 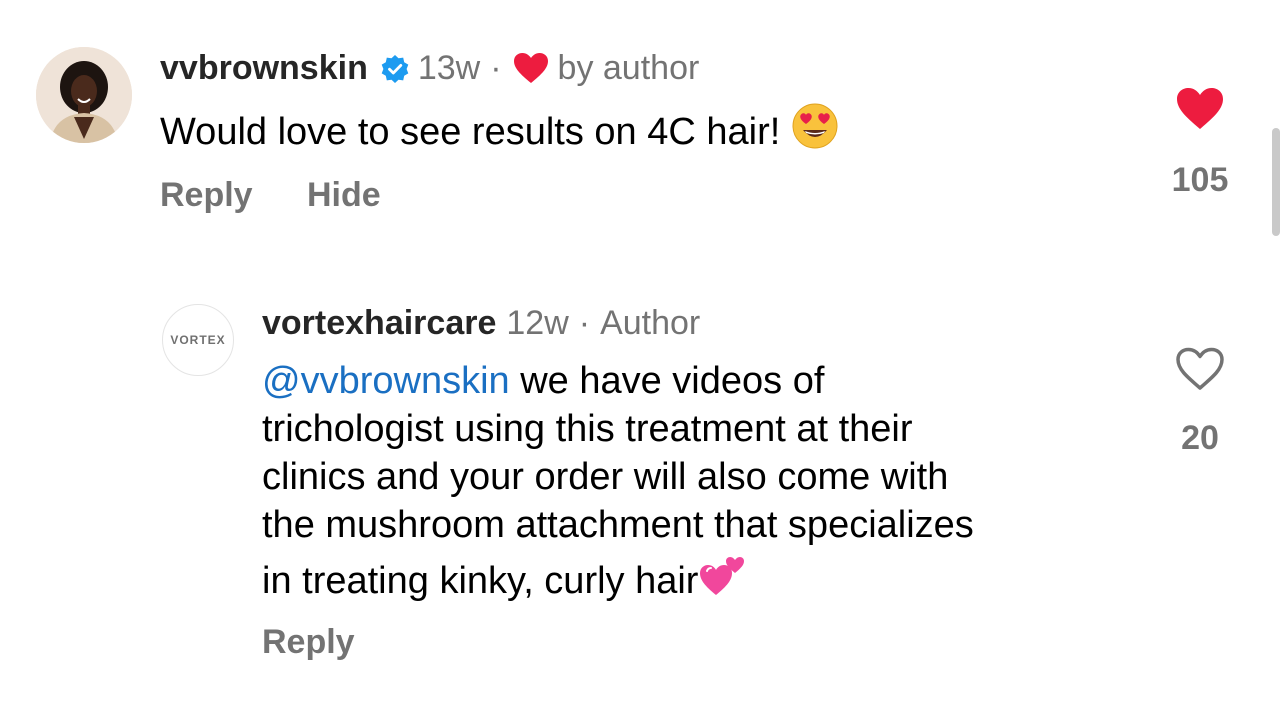 What do you see at coordinates (628, 68) in the screenshot?
I see `liked-by-author-label: by author` at bounding box center [628, 68].